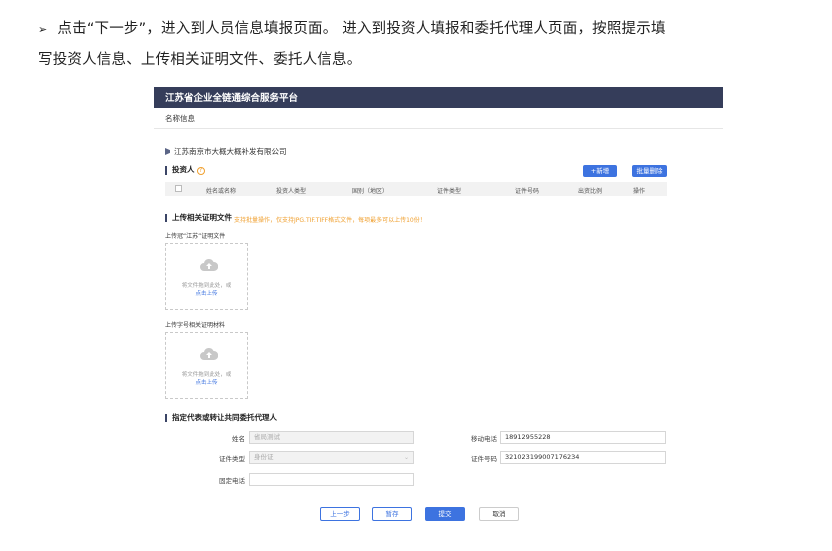 The width and height of the screenshot is (832, 551). Describe the element at coordinates (370, 191) in the screenshot. I see `col-country: 国别（地区）` at that location.